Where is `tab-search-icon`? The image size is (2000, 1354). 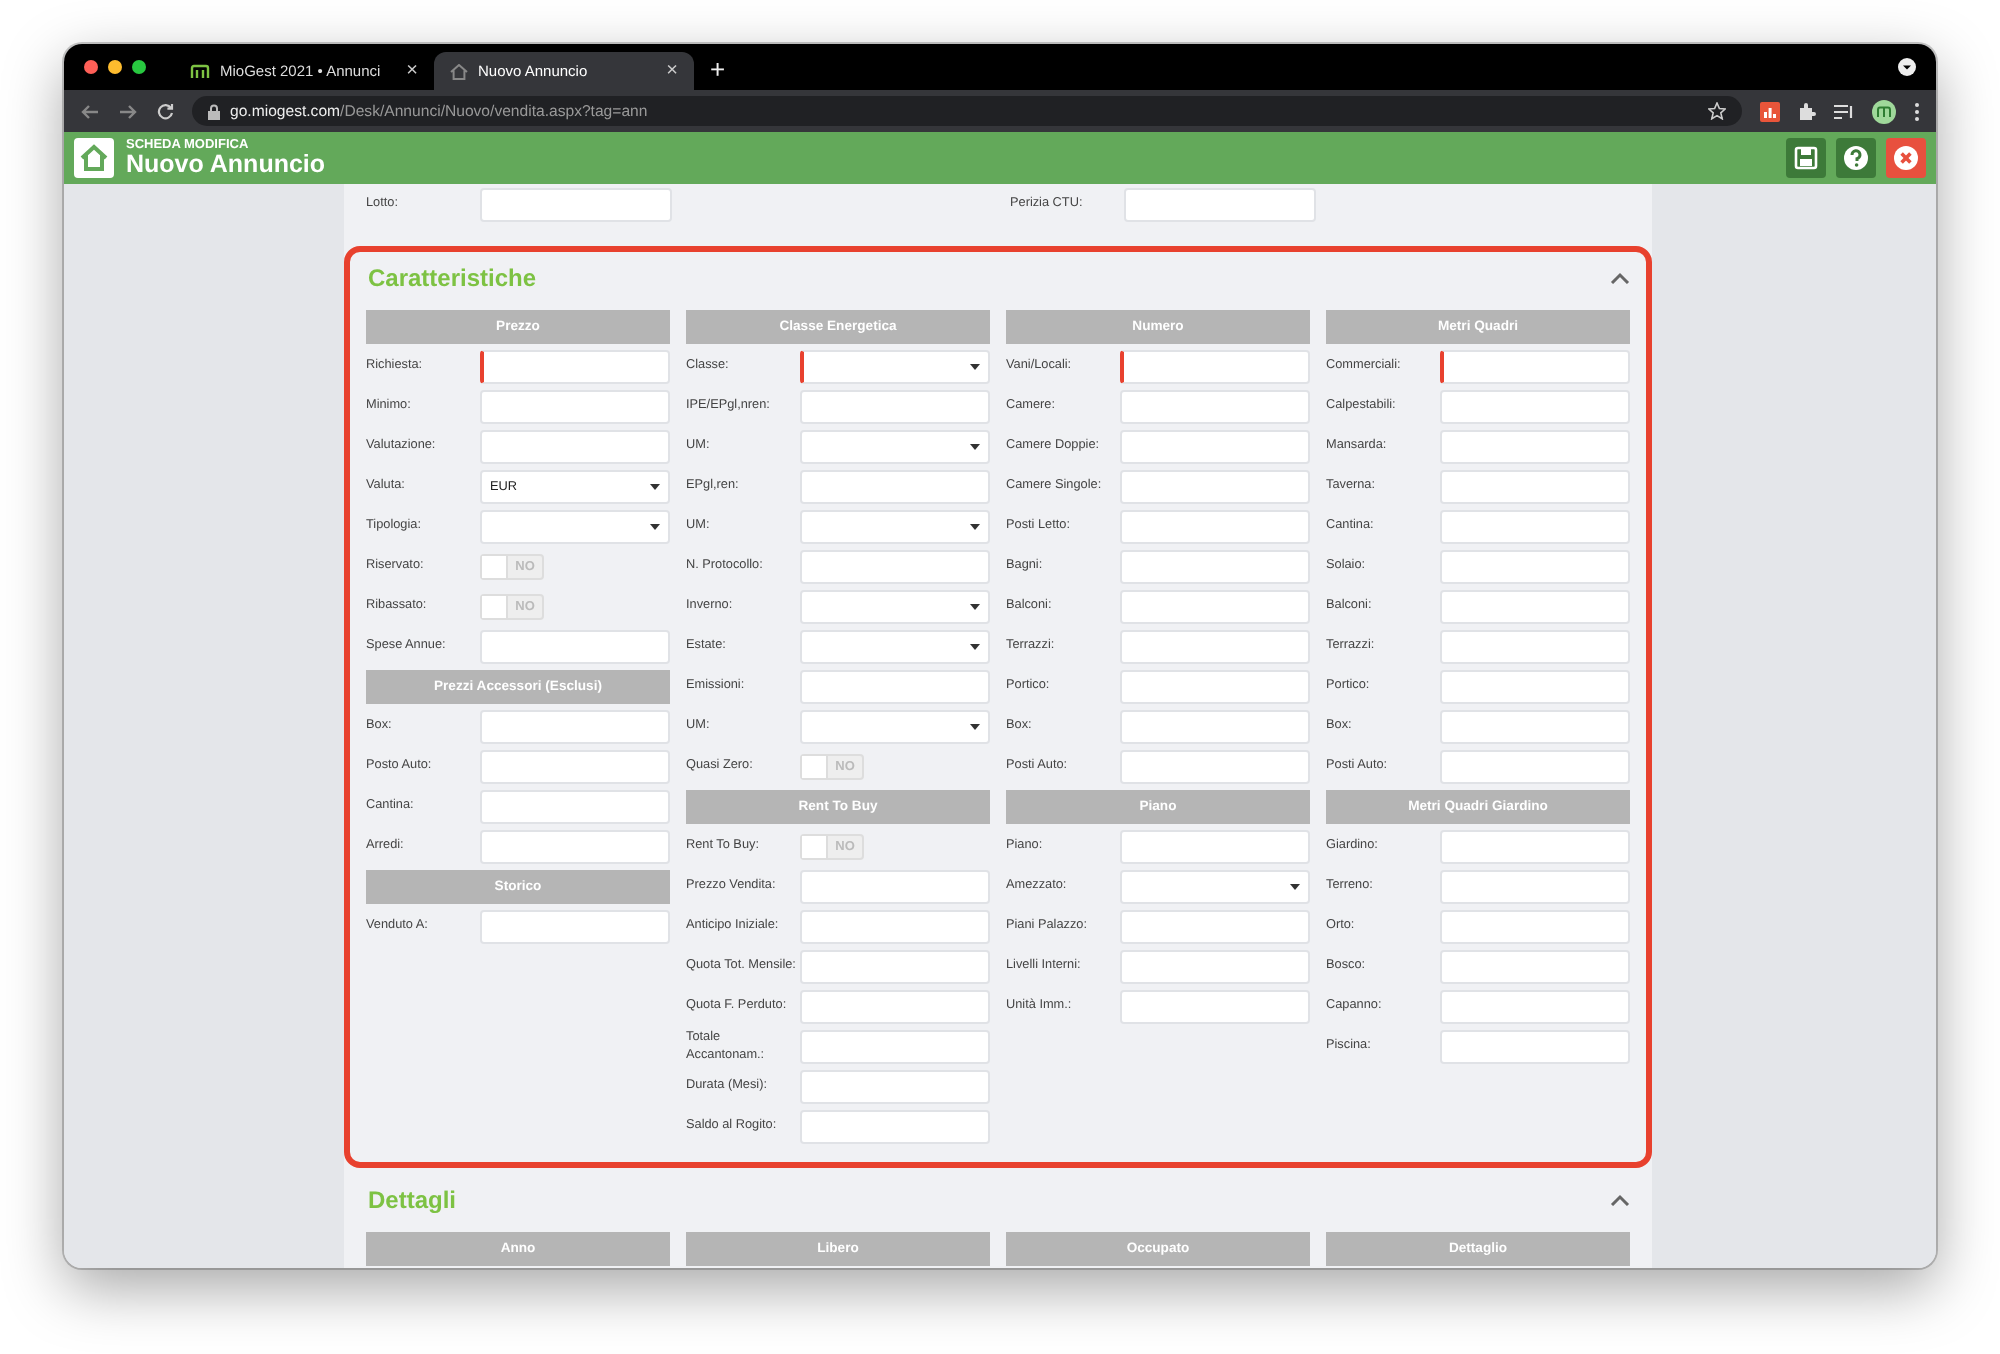
tab-search-icon is located at coordinates (1907, 67).